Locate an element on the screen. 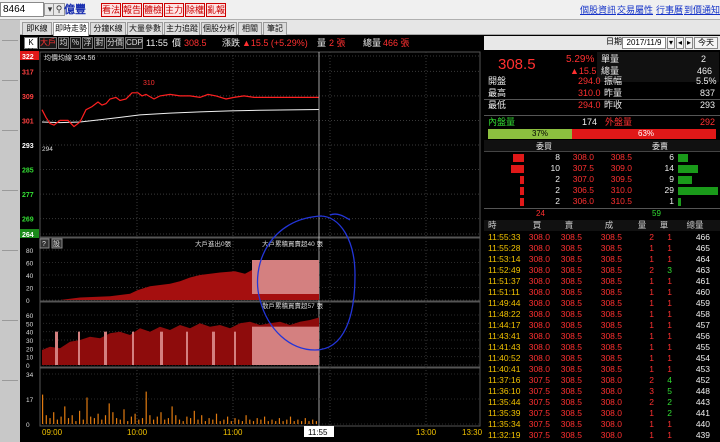 This screenshot has width=720, height=442. high-label: 最高 is located at coordinates (497, 93).